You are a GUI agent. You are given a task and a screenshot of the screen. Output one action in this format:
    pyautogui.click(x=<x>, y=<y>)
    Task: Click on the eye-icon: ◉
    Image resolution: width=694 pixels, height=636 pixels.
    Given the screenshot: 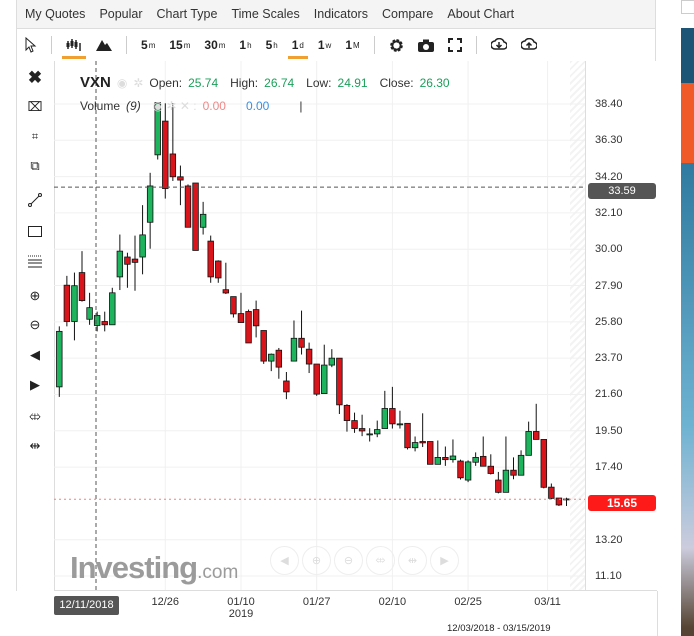 What is the action you would take?
    pyautogui.click(x=122, y=83)
    